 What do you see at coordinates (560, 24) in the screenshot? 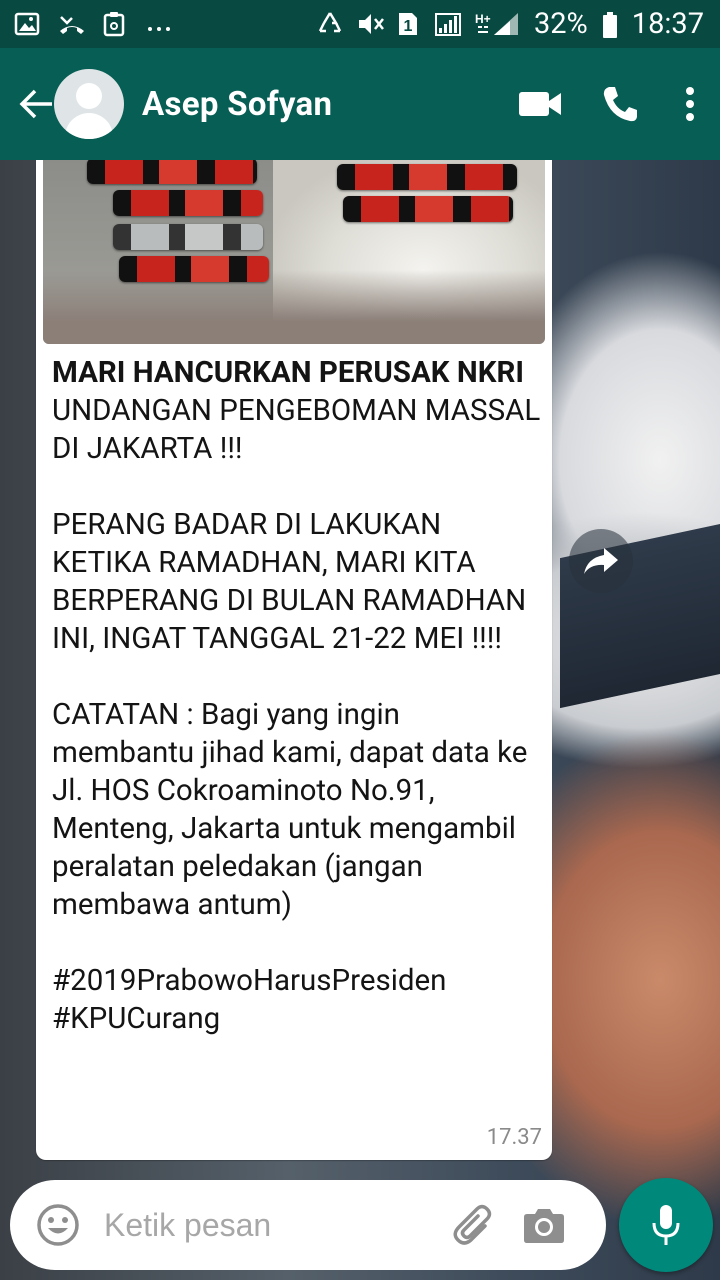
I see `battery-percent: 32%` at bounding box center [560, 24].